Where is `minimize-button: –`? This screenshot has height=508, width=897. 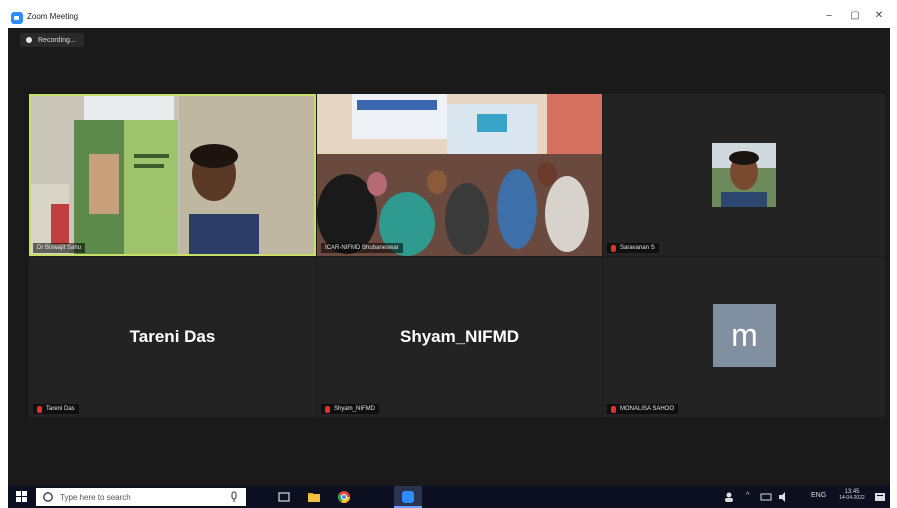 minimize-button: – is located at coordinates (829, 15).